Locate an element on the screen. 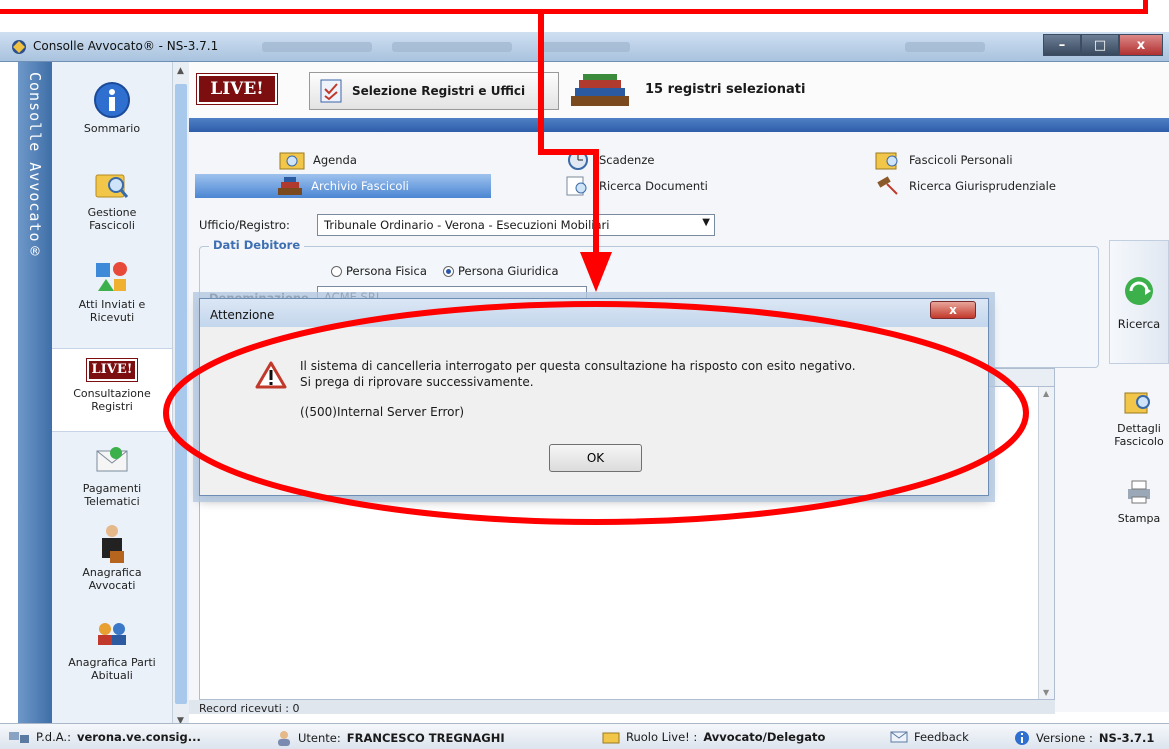  sidebar-item-sommario: Sommario is located at coordinates (112, 108).